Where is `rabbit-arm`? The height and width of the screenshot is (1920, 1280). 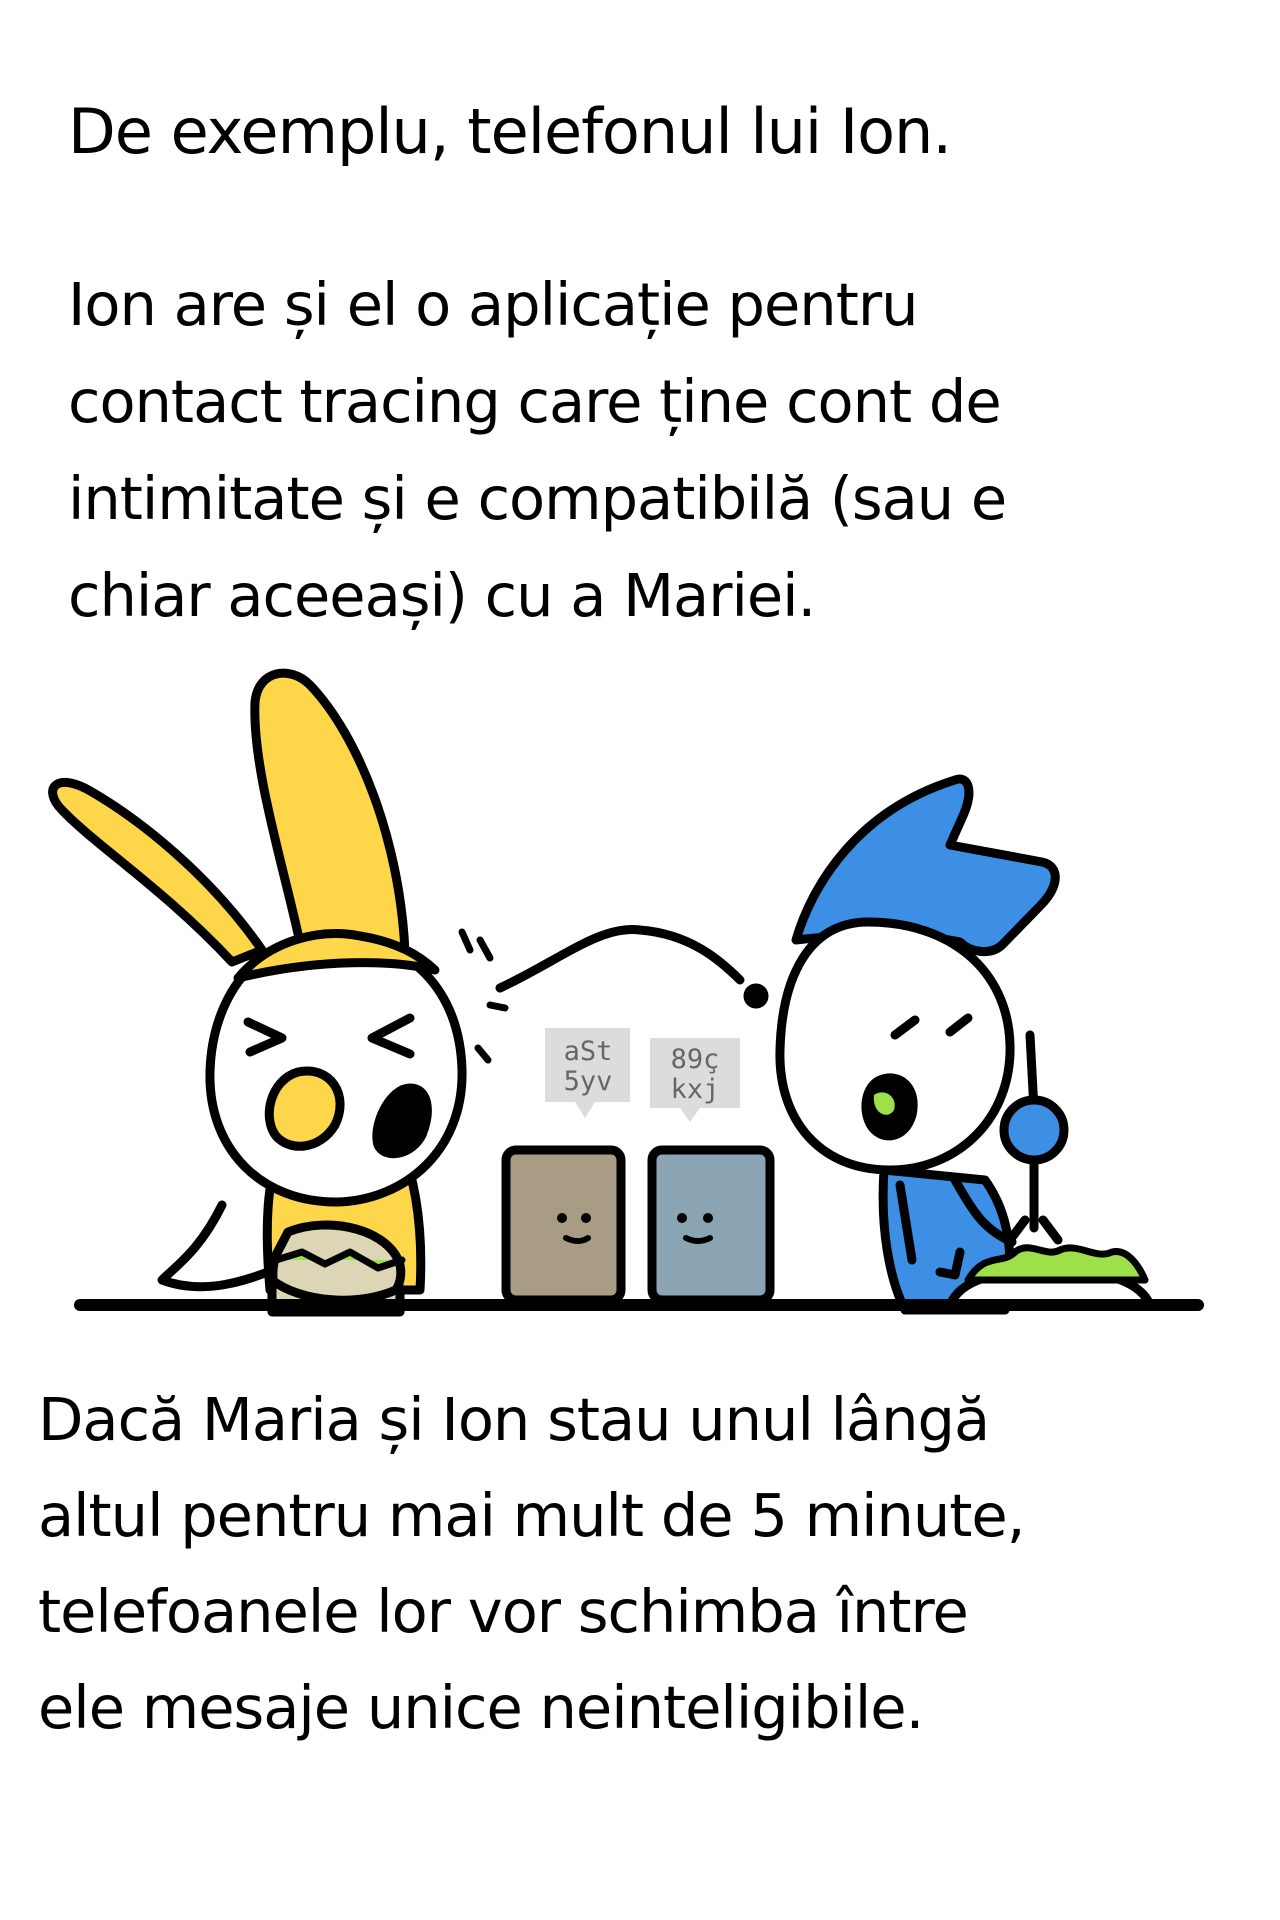 rabbit-arm is located at coordinates (220, 1246).